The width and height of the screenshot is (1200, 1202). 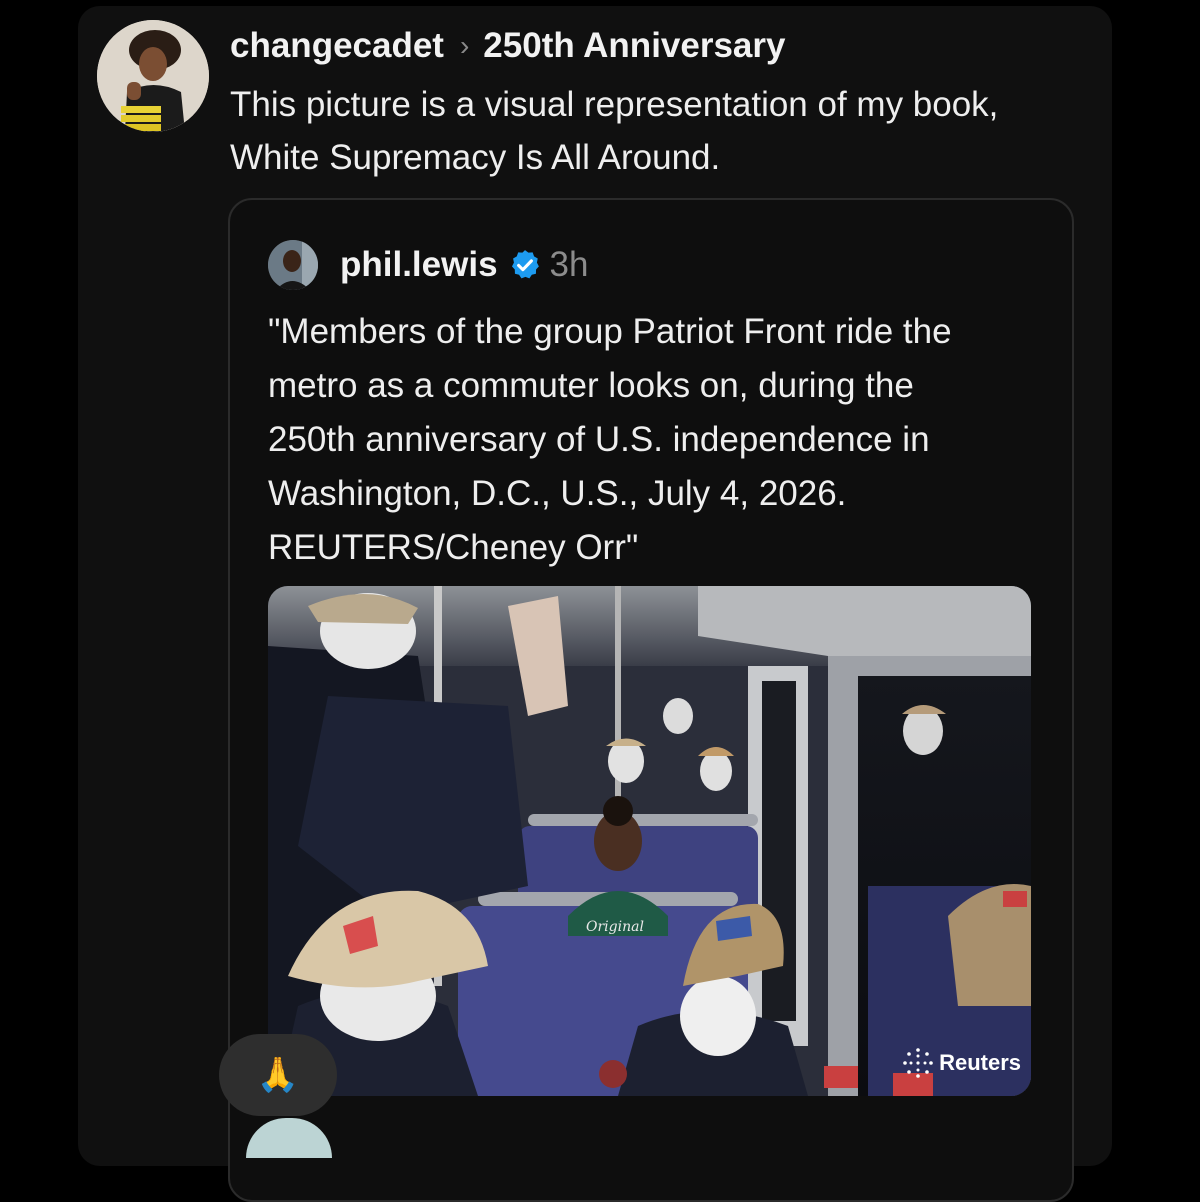 I want to click on quoted-avatar-image, so click(x=293, y=265).